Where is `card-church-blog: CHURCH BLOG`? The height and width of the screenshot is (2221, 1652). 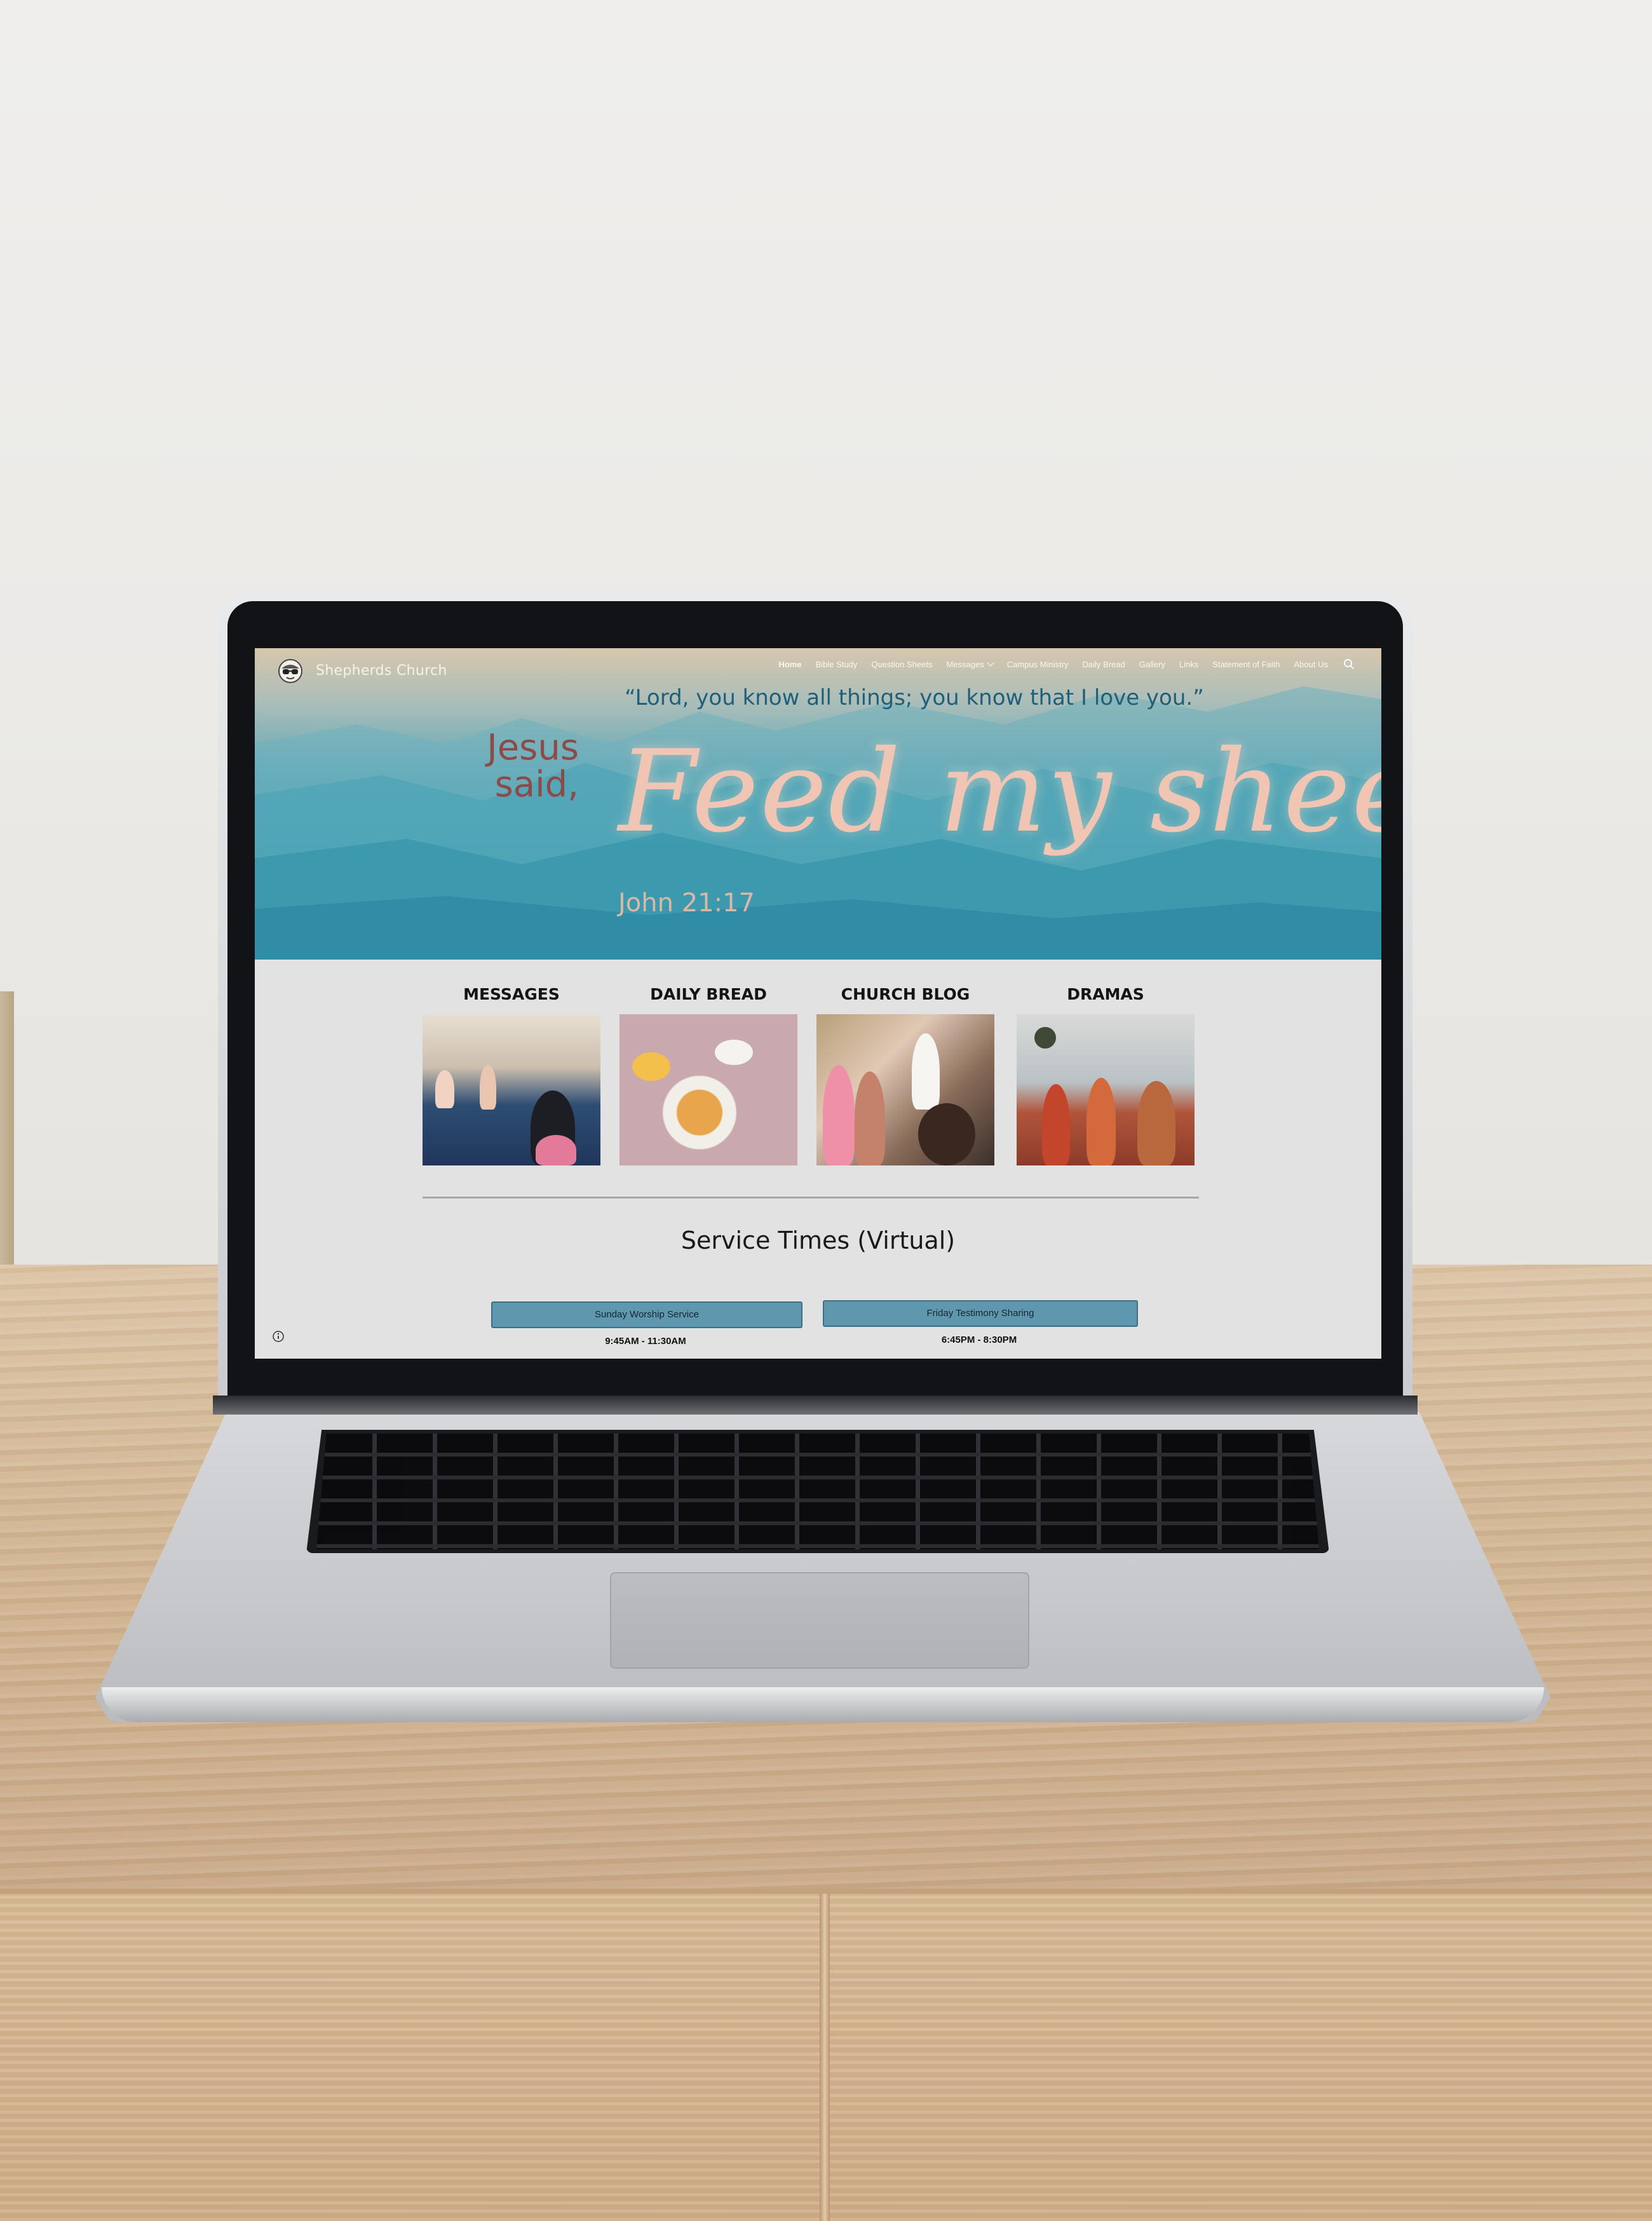 card-church-blog: CHURCH BLOG is located at coordinates (905, 1075).